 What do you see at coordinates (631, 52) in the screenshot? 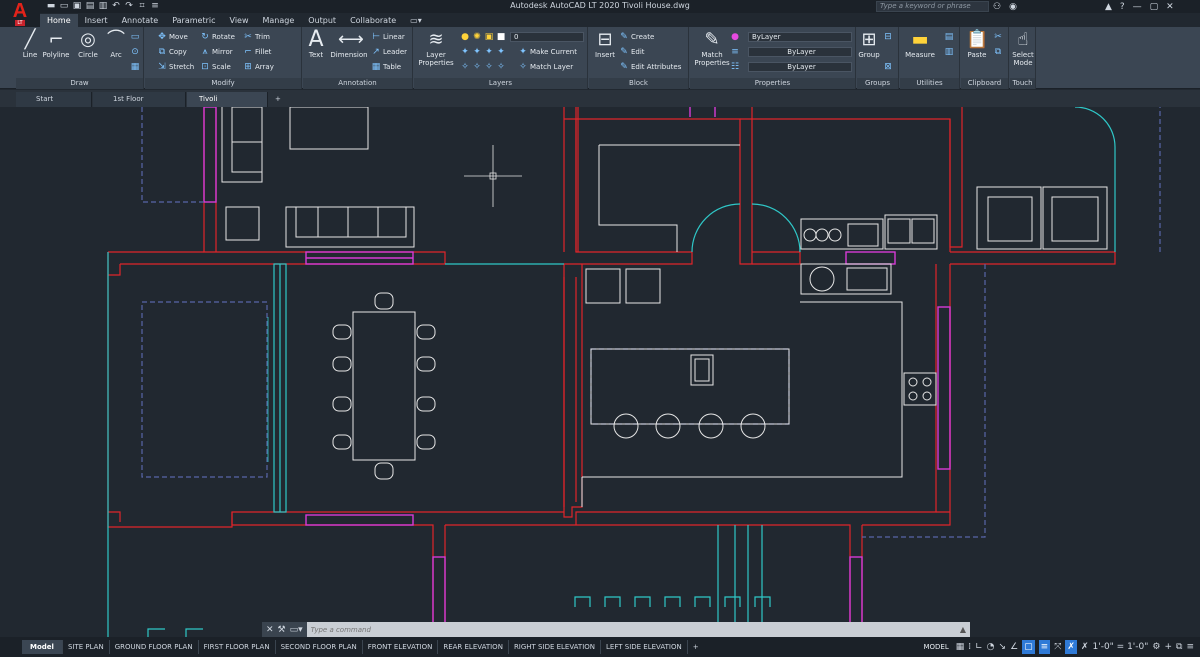
I see `edit-block-button: ✎ Edit` at bounding box center [631, 52].